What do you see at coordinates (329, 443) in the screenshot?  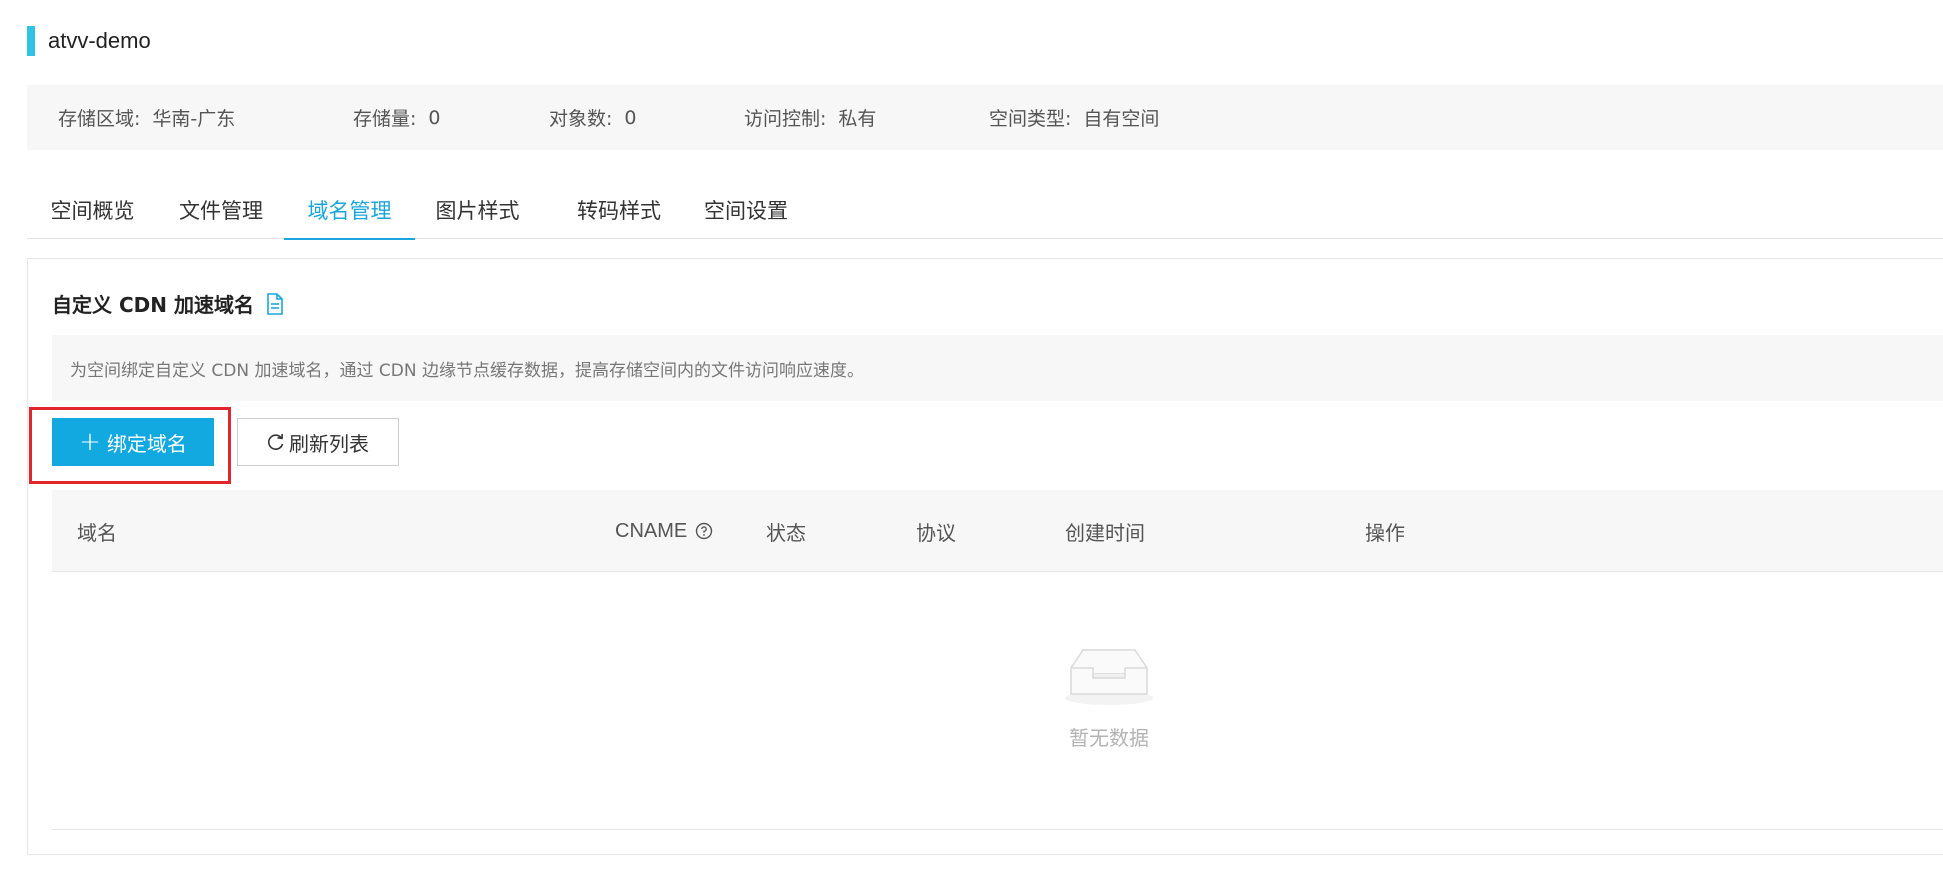 I see `refresh-list-label: 刷新列表` at bounding box center [329, 443].